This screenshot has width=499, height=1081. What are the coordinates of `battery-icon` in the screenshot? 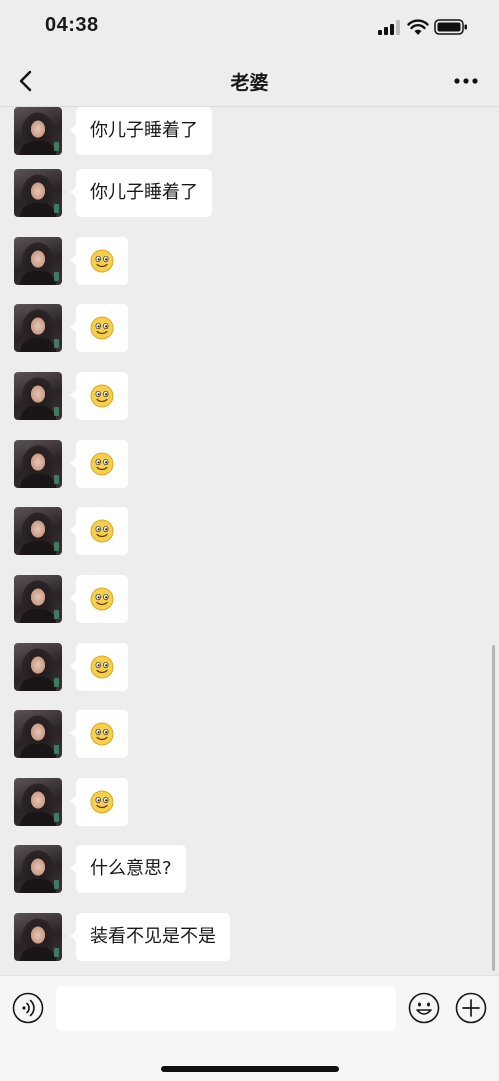 It's located at (450, 27).